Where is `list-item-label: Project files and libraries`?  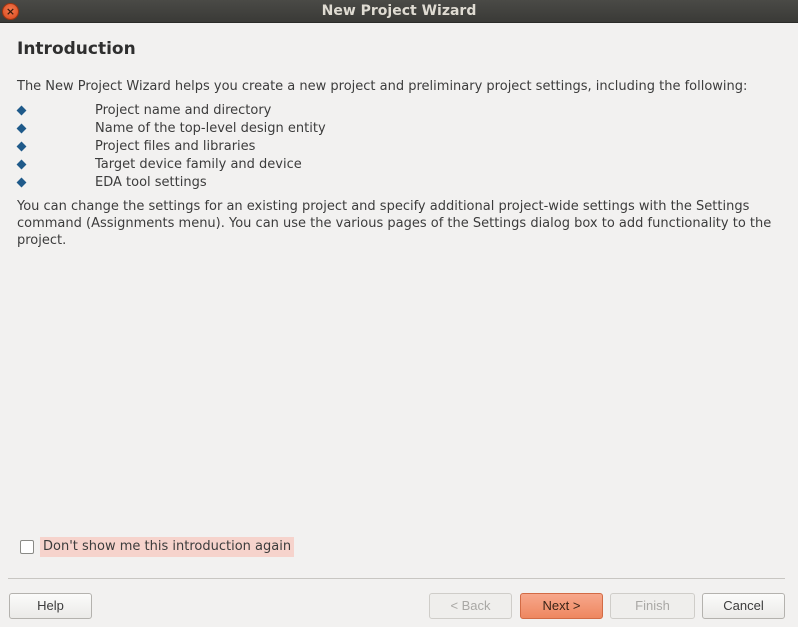
list-item-label: Project files and libraries is located at coordinates (175, 146).